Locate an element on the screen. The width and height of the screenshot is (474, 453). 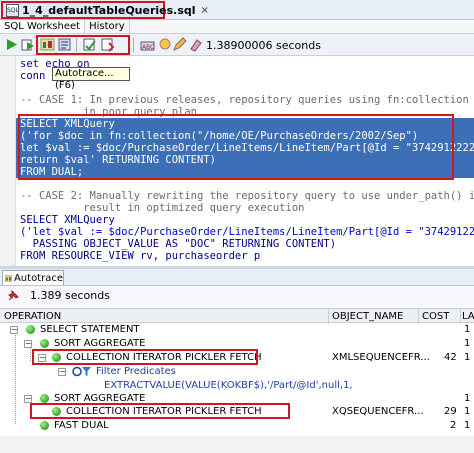
close-icon: × is located at coordinates (205, 10).